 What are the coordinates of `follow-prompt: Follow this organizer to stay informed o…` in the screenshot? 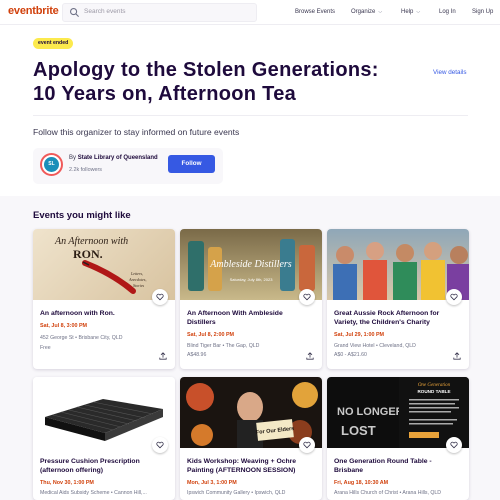 It's located at (136, 132).